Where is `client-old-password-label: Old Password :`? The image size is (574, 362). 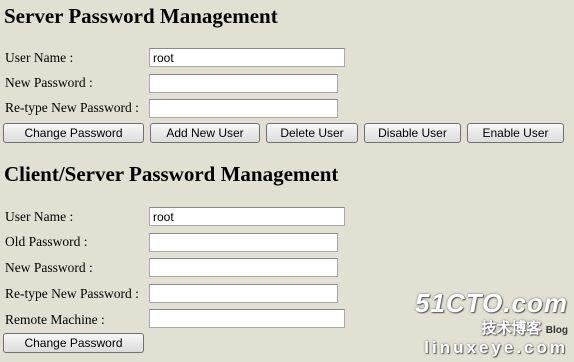
client-old-password-label: Old Password : is located at coordinates (46, 241).